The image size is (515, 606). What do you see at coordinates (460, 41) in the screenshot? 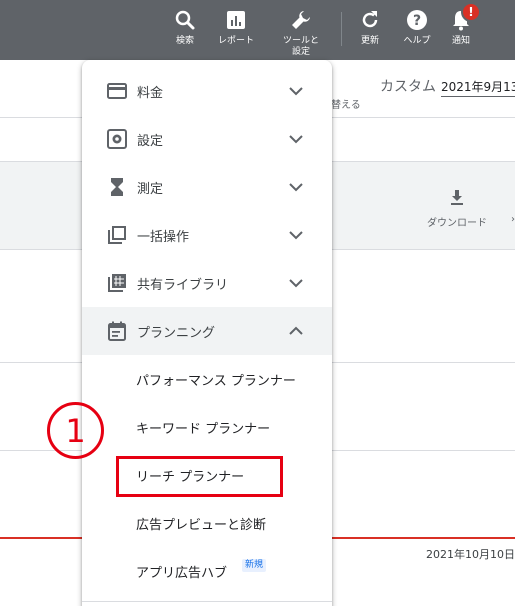
I see `notifications-label: 通知` at bounding box center [460, 41].